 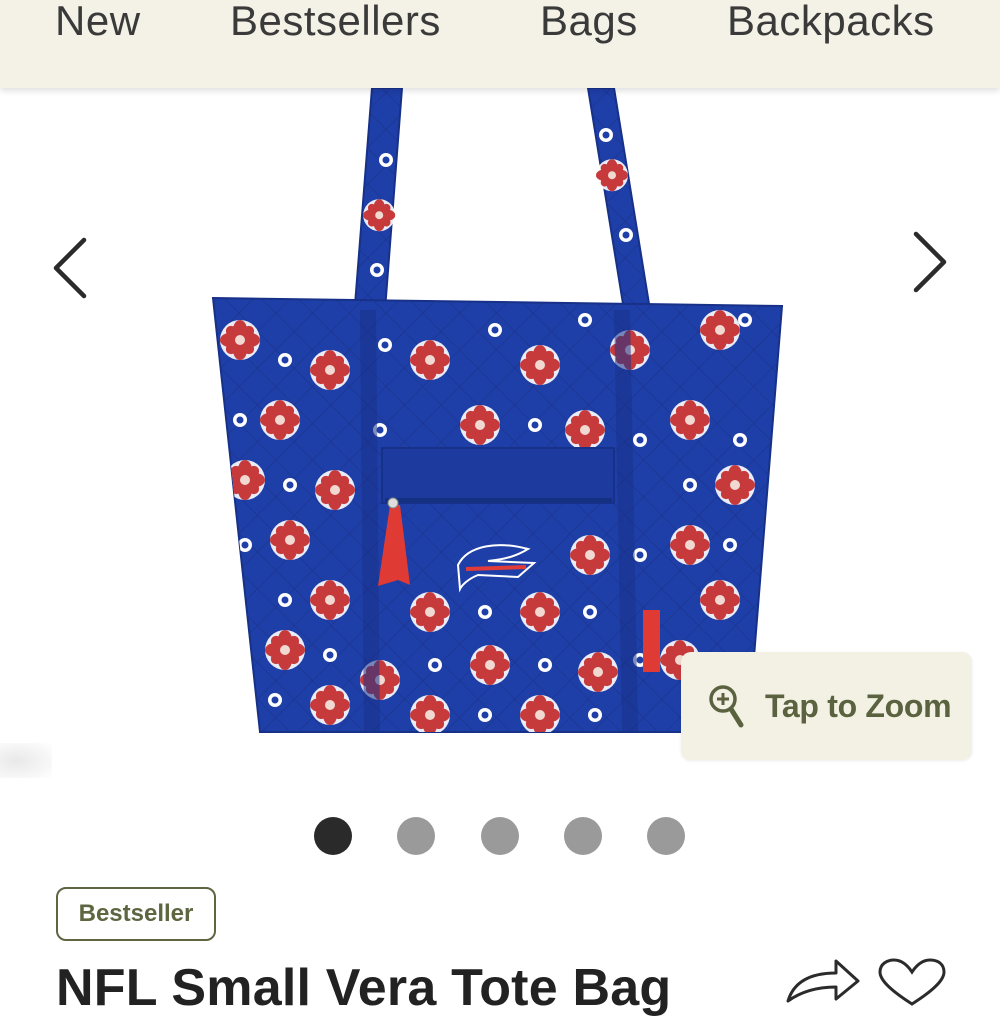 I want to click on product-title: NFL Small Vera Tote Bag, so click(x=364, y=988).